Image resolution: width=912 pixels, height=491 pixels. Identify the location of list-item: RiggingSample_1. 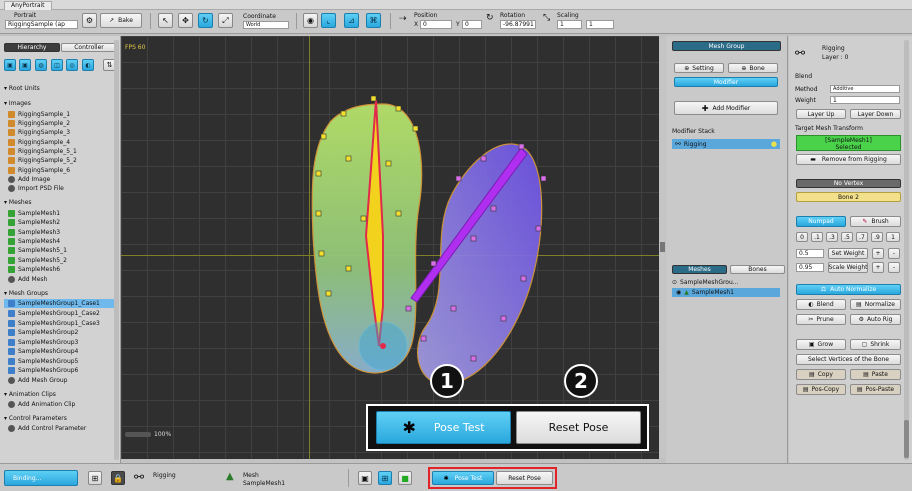
(39, 114).